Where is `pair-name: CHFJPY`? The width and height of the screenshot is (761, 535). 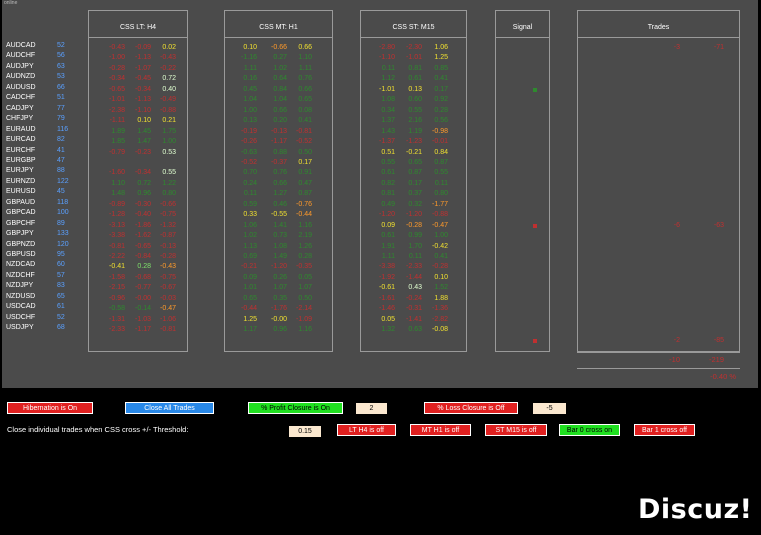 pair-name: CHFJPY is located at coordinates (20, 119).